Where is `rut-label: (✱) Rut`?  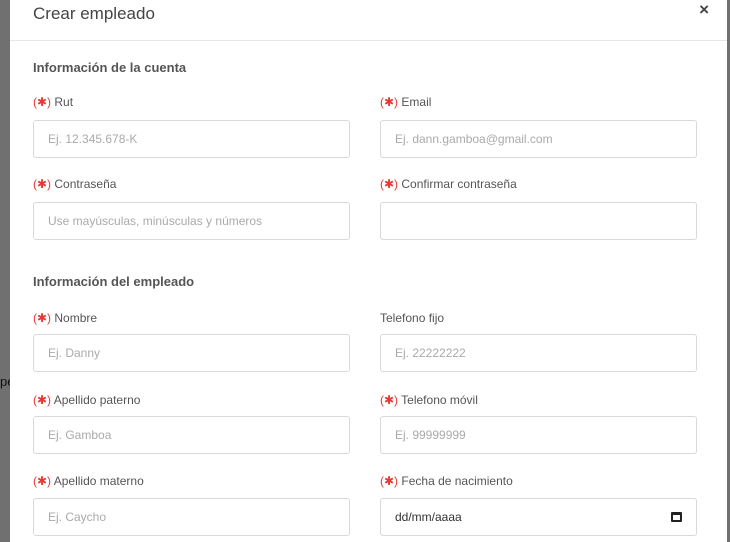
rut-label: (✱) Rut is located at coordinates (53, 102).